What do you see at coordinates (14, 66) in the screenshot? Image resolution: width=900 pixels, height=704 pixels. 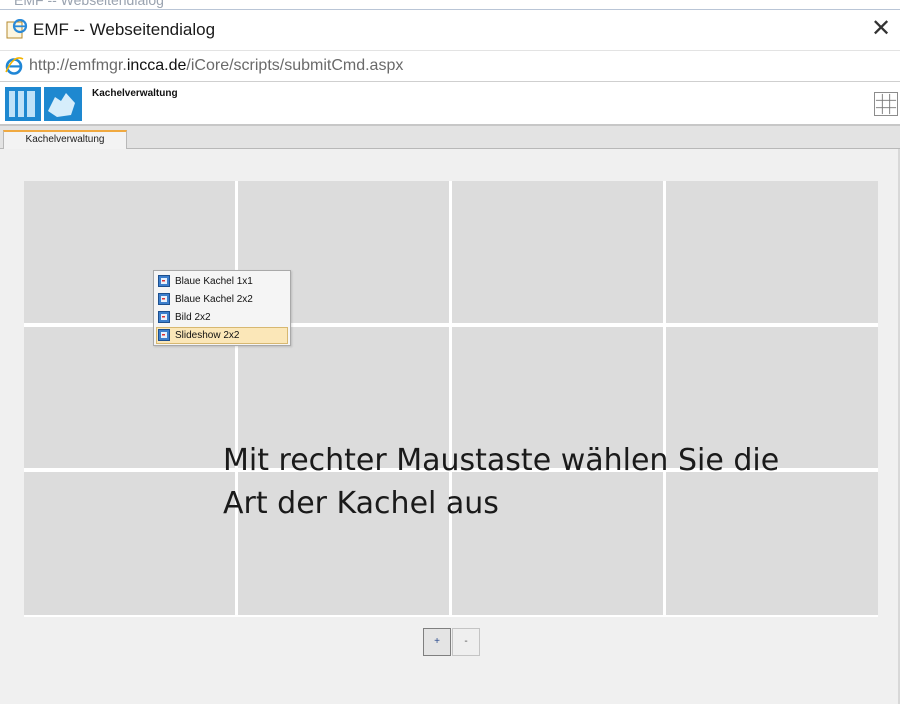 I see `internet-explorer-icon` at bounding box center [14, 66].